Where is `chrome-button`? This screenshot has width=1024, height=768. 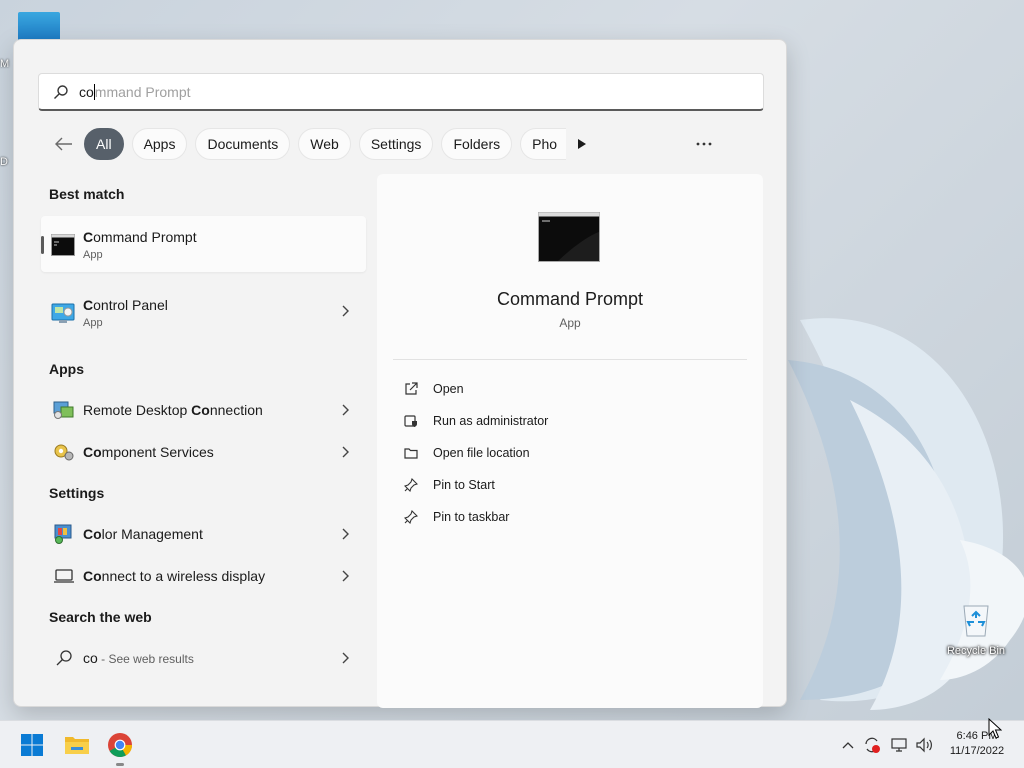
chrome-button is located at coordinates (120, 745).